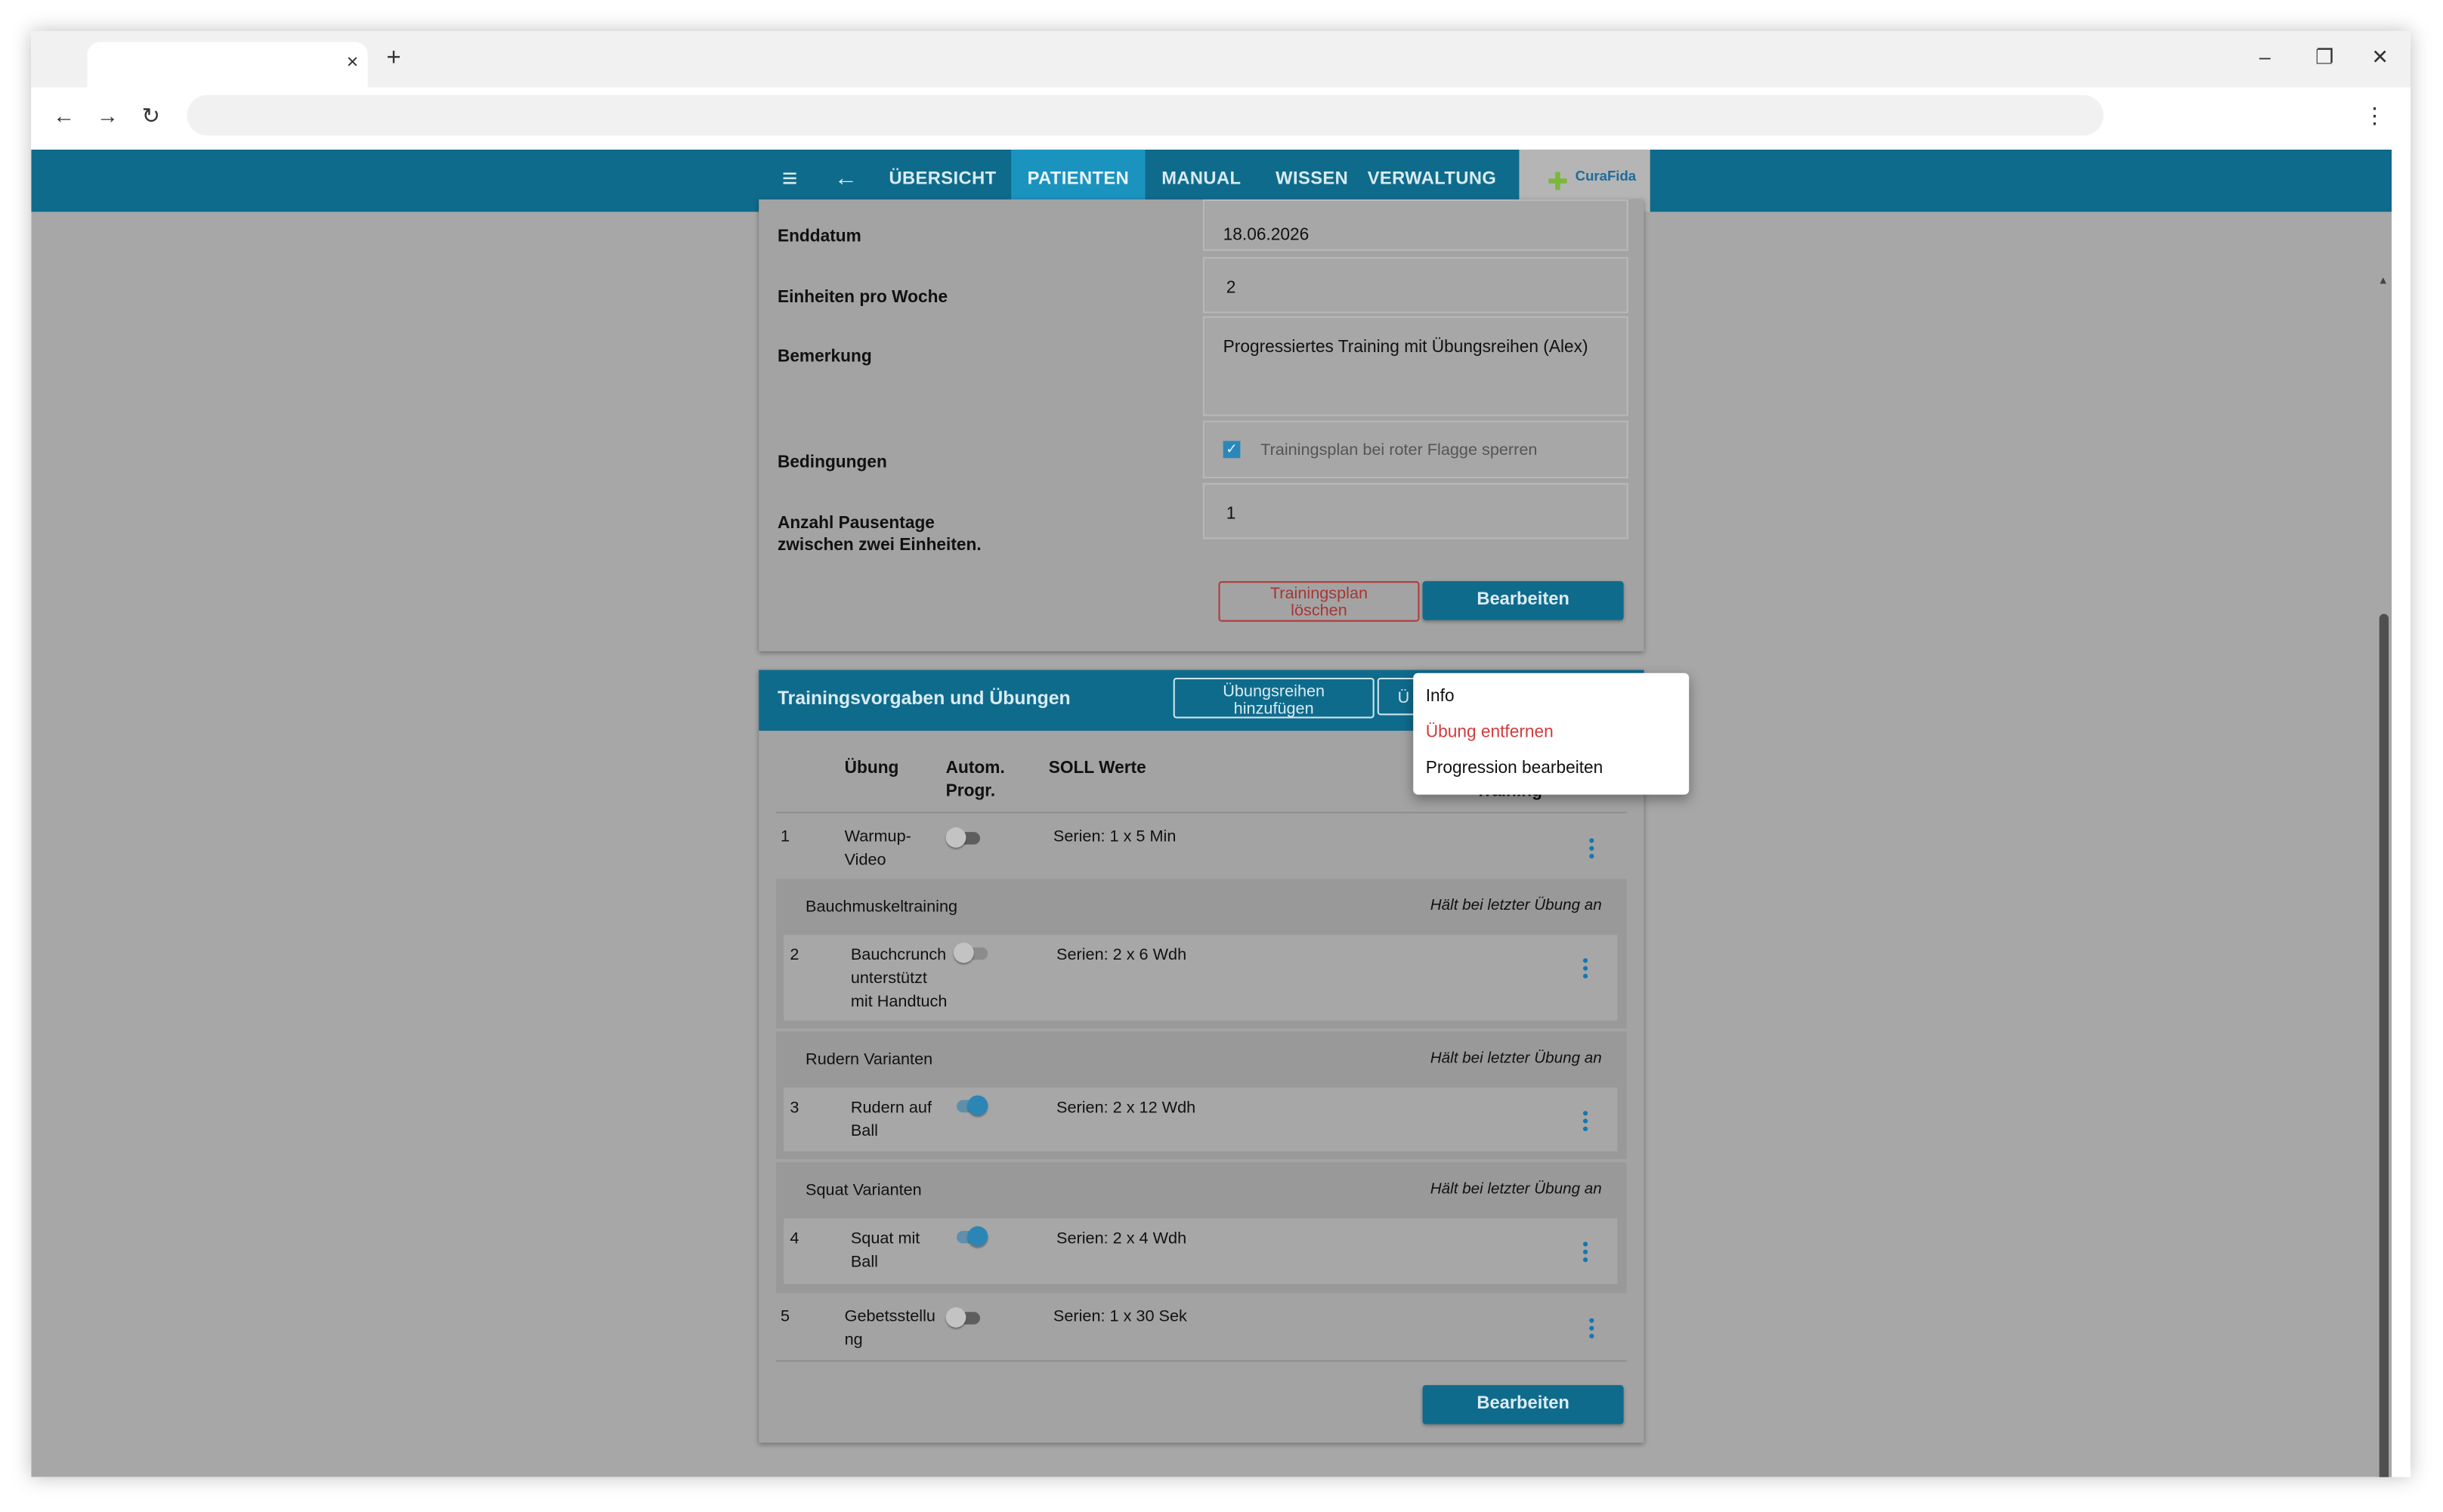 The image size is (2443, 1512). I want to click on row-3-soll: Serien: 2 x 12 Wdh, so click(1126, 1108).